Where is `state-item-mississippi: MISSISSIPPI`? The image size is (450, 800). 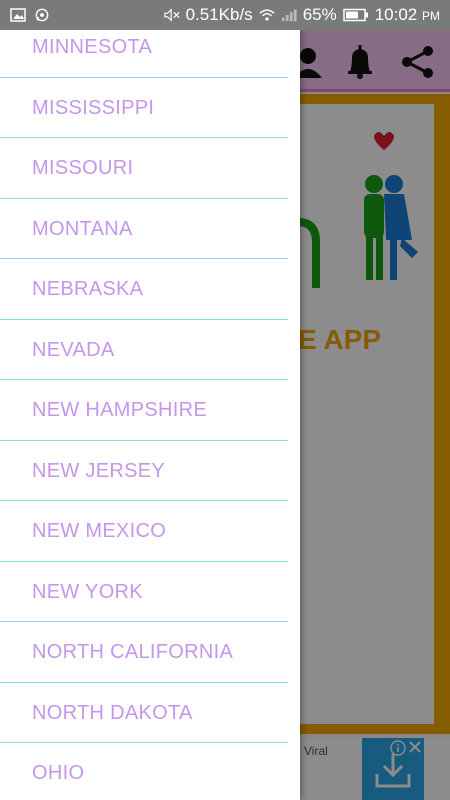 state-item-mississippi: MISSISSIPPI is located at coordinates (150, 108).